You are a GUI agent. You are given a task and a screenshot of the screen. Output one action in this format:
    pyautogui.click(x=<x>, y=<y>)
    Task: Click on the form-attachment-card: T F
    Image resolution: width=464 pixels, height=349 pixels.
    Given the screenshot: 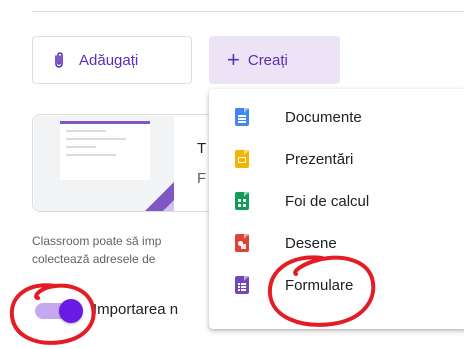 What is the action you would take?
    pyautogui.click(x=132, y=163)
    